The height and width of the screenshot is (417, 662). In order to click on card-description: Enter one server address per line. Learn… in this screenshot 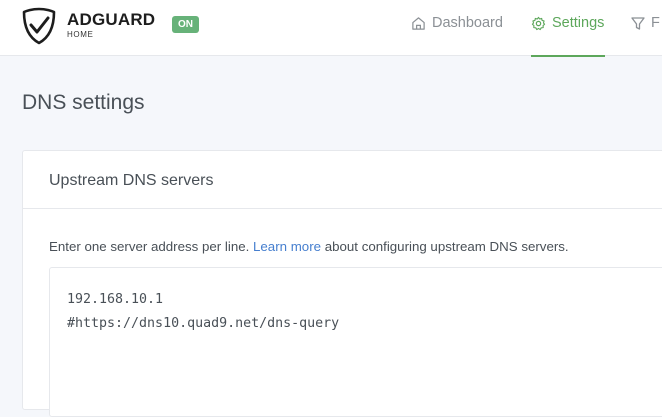, I will do `click(309, 246)`.